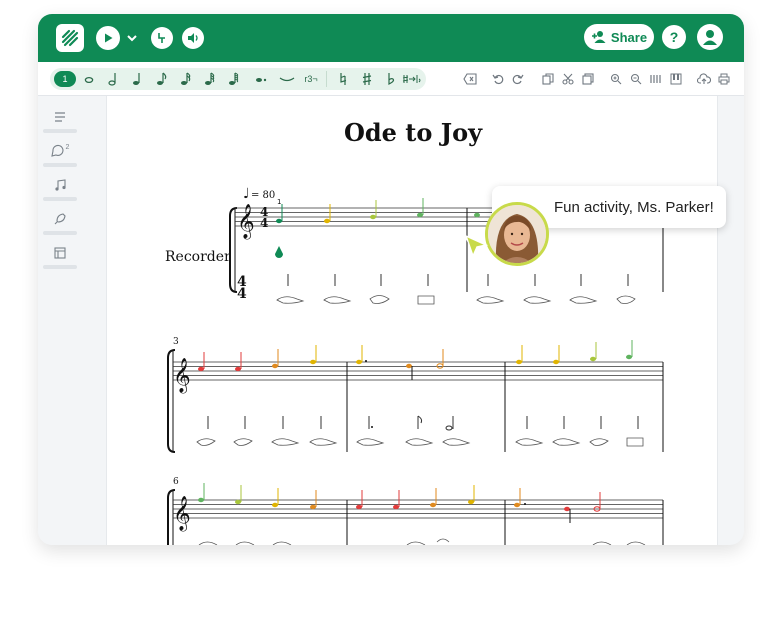  I want to click on dot-icon, so click(261, 79).